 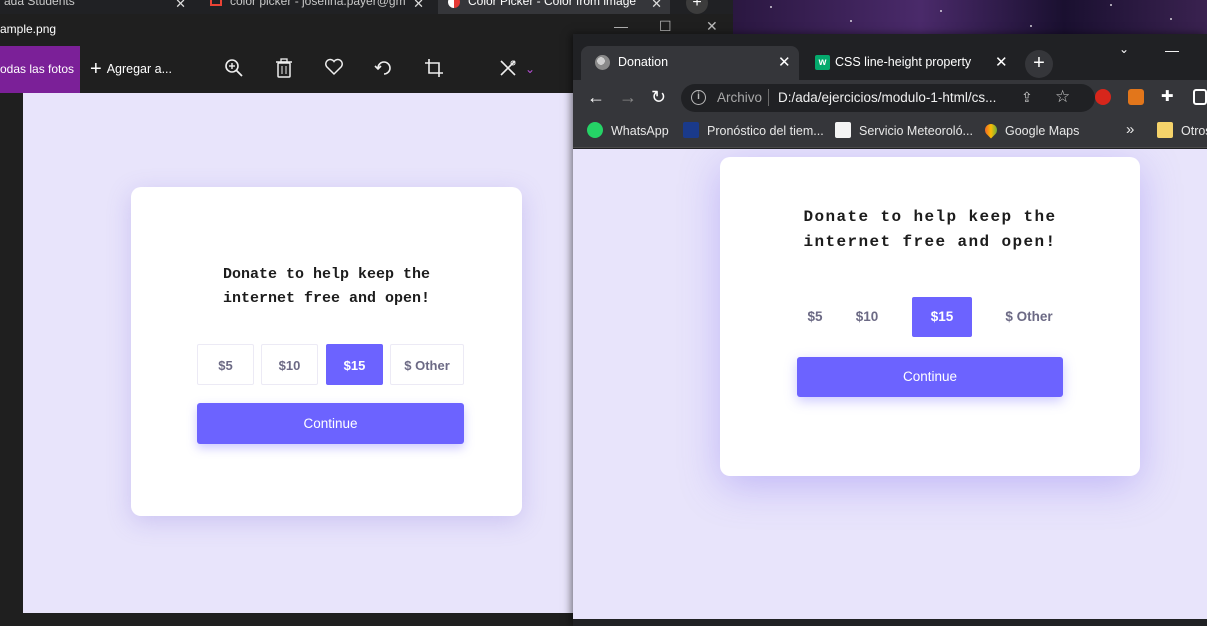 I want to click on tab-title: ada Students, so click(x=39, y=4).